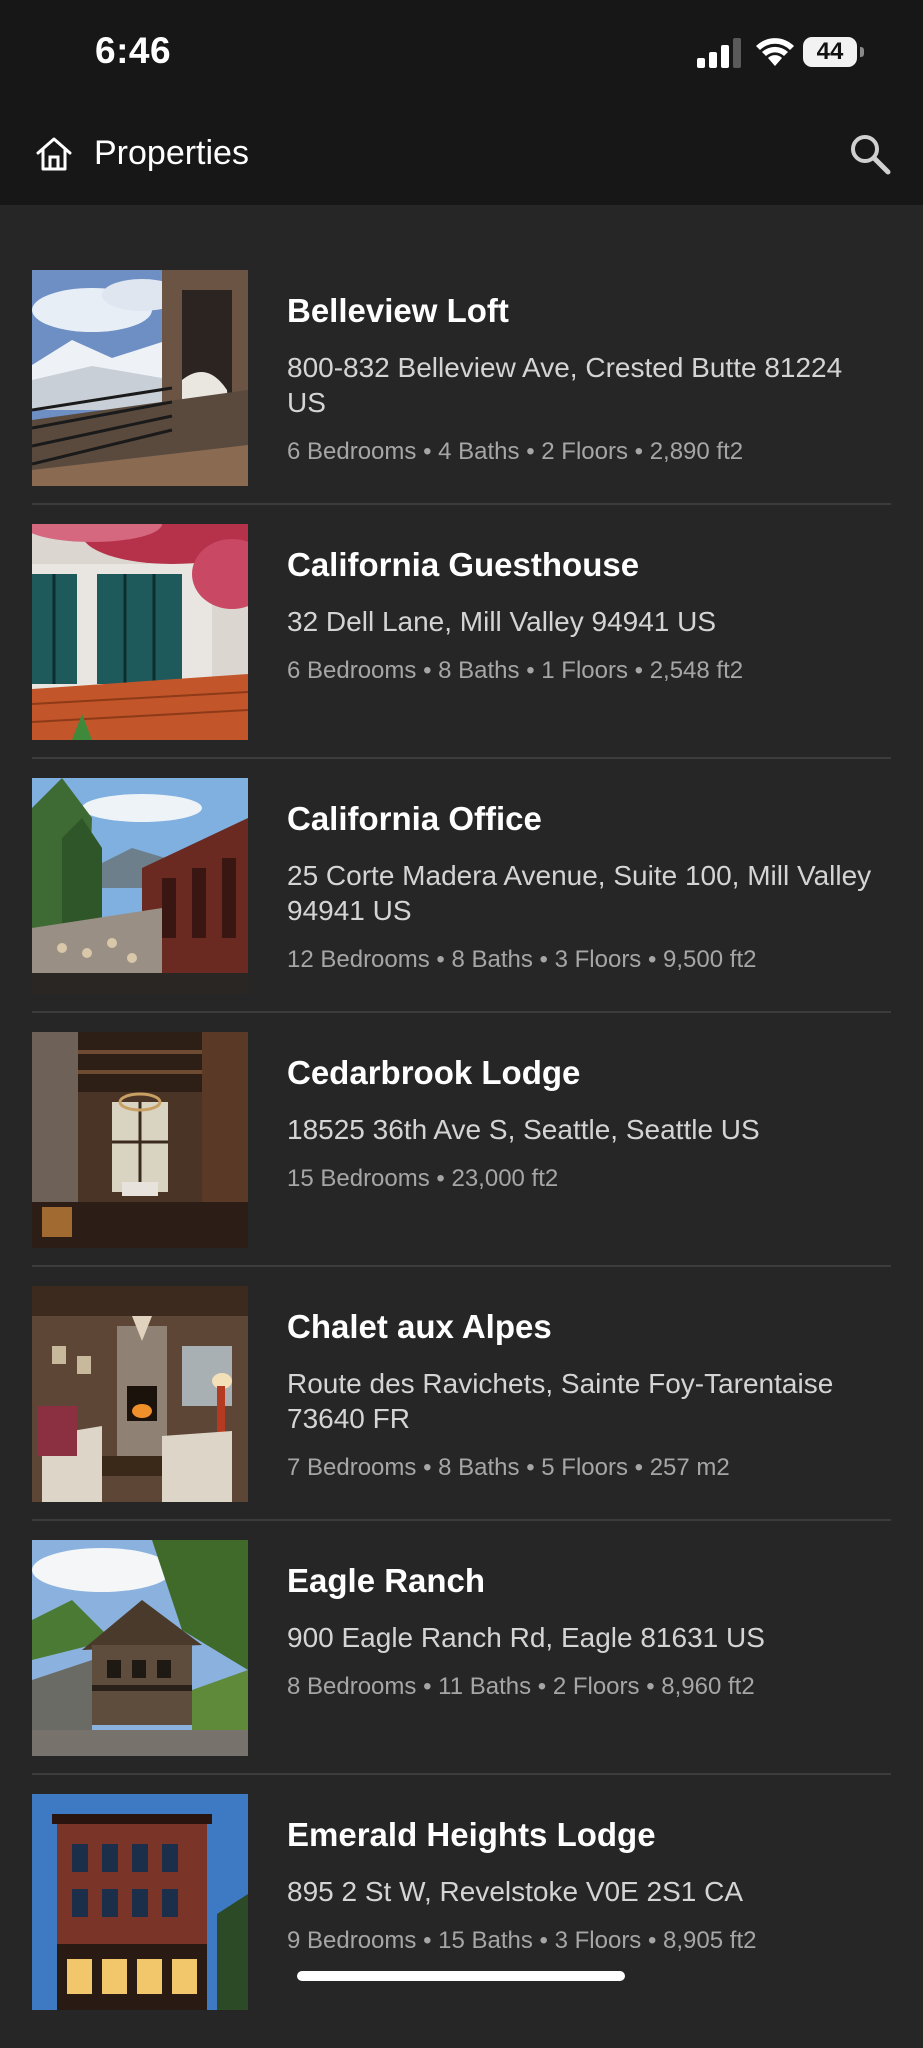 This screenshot has height=2048, width=923. I want to click on property-name: Belleview Loft, so click(398, 310).